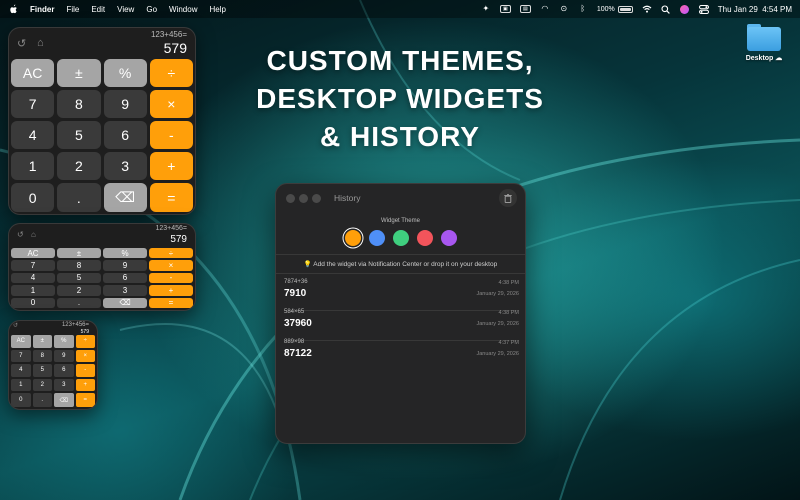 Image resolution: width=800 pixels, height=500 pixels. I want to click on search-icon, so click(666, 9).